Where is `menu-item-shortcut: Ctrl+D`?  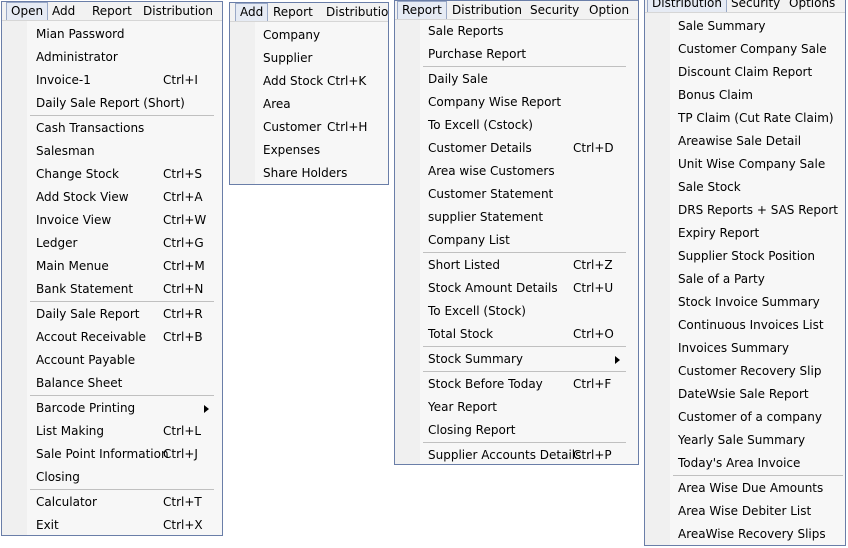 menu-item-shortcut: Ctrl+D is located at coordinates (593, 148).